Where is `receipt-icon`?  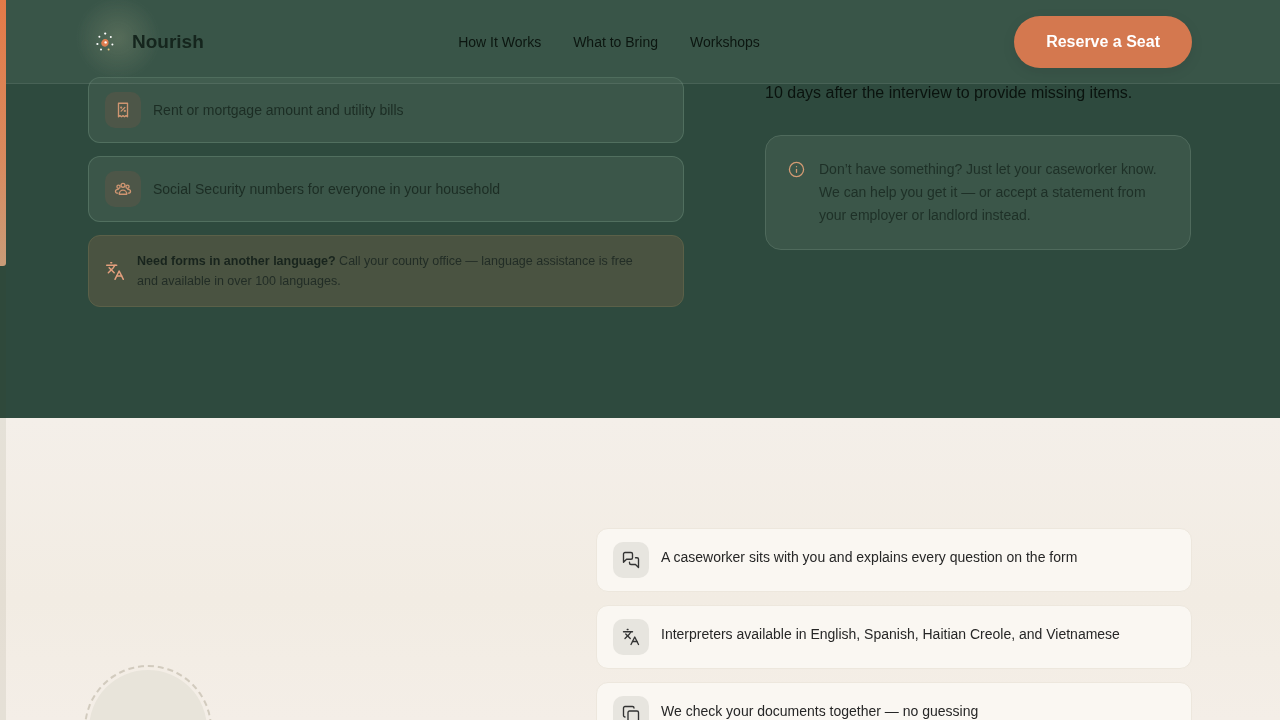 receipt-icon is located at coordinates (123, 110).